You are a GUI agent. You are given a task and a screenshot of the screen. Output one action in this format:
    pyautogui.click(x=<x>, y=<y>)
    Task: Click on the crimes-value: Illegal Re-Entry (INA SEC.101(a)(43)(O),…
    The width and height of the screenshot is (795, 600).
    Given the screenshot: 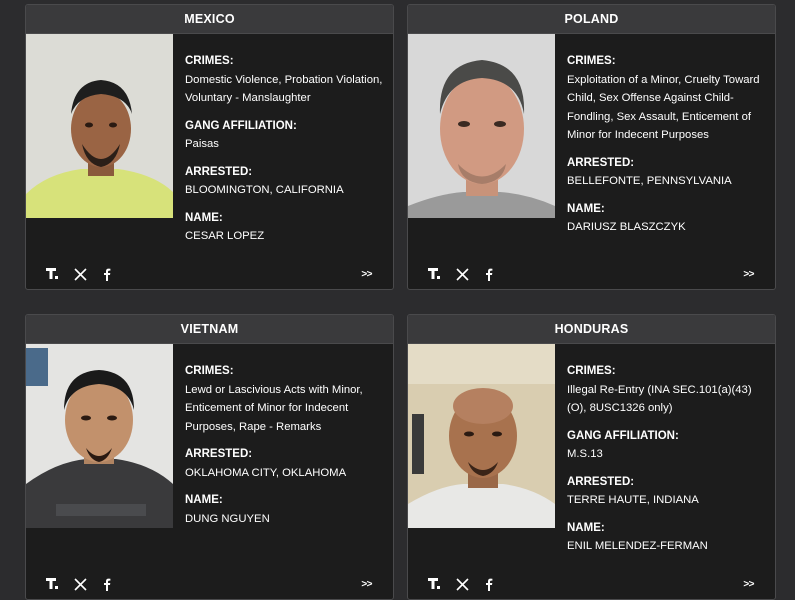 What is the action you would take?
    pyautogui.click(x=659, y=399)
    